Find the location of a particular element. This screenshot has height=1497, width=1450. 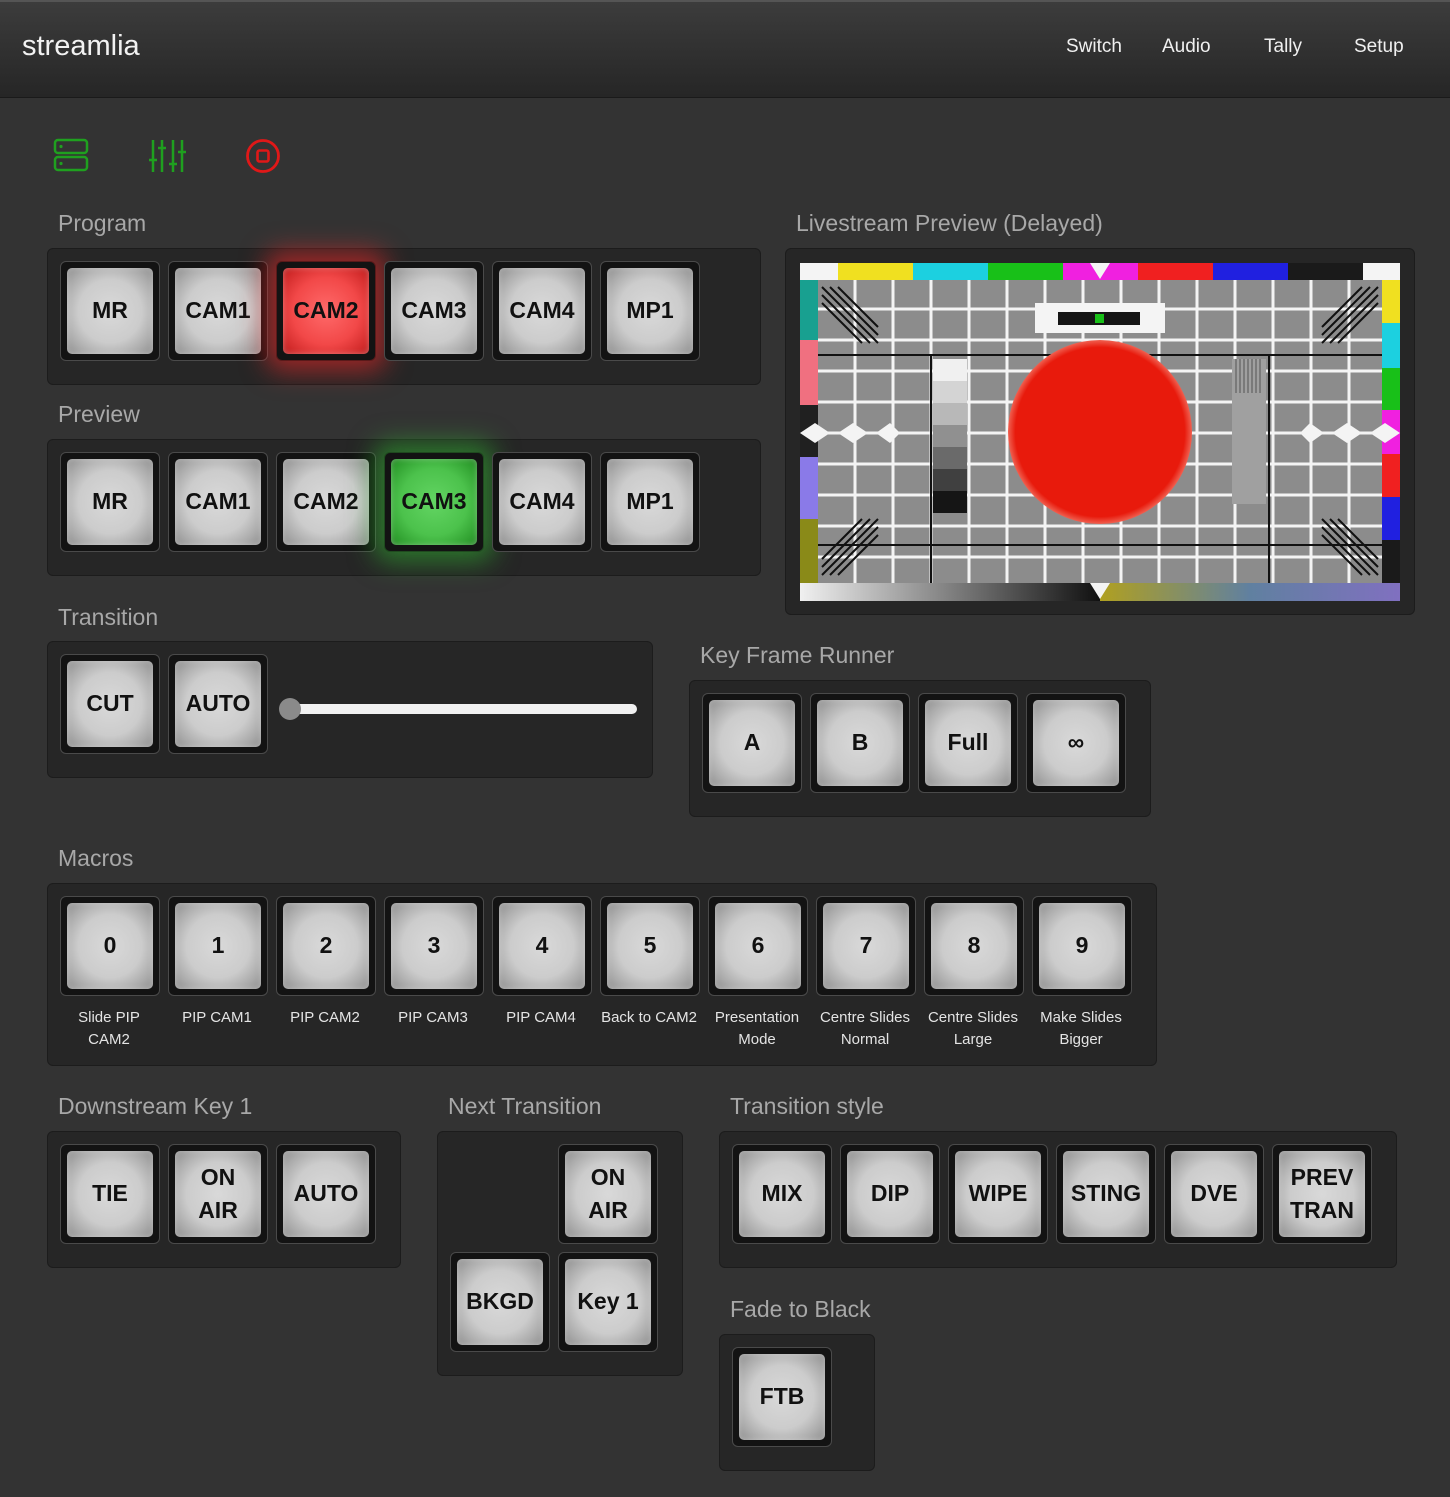

tbar-slider-track is located at coordinates (463, 709).